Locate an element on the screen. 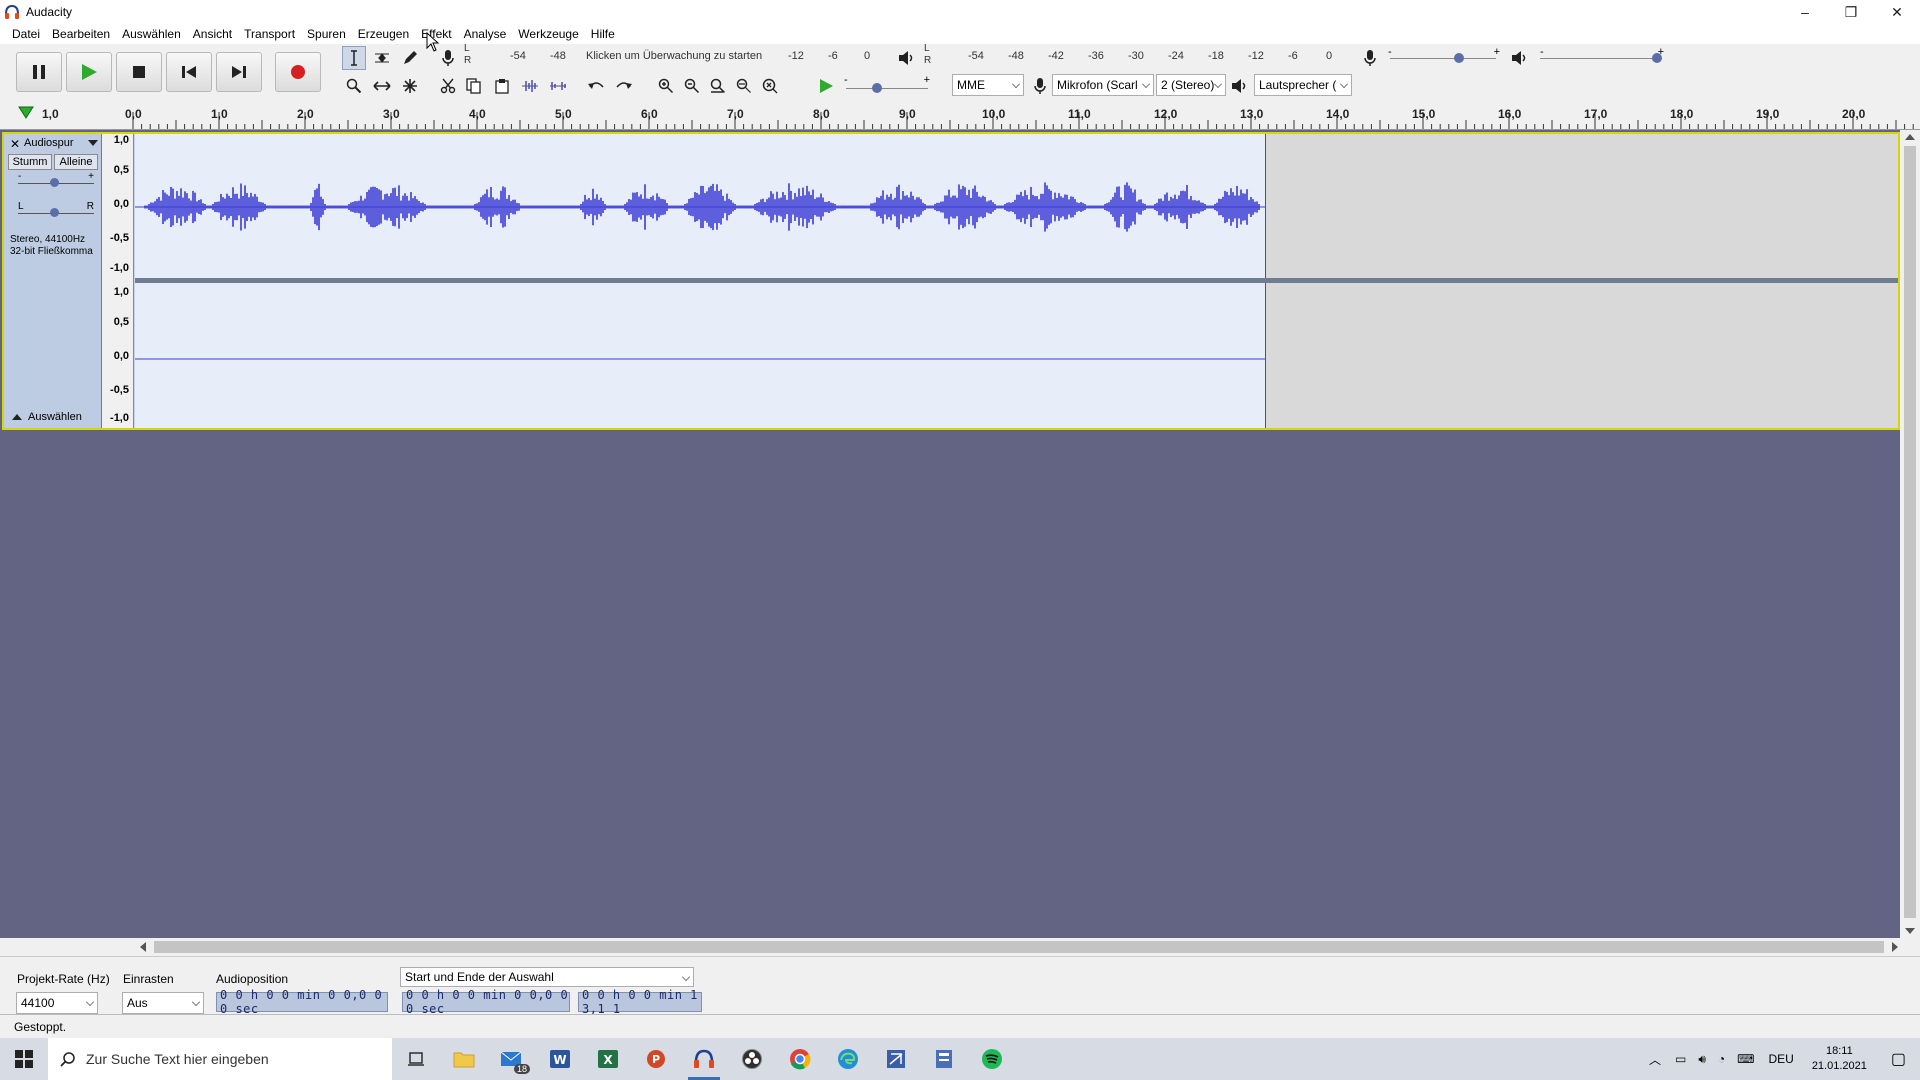 The width and height of the screenshot is (1920, 1080). play-at-speed-button is located at coordinates (826, 86).